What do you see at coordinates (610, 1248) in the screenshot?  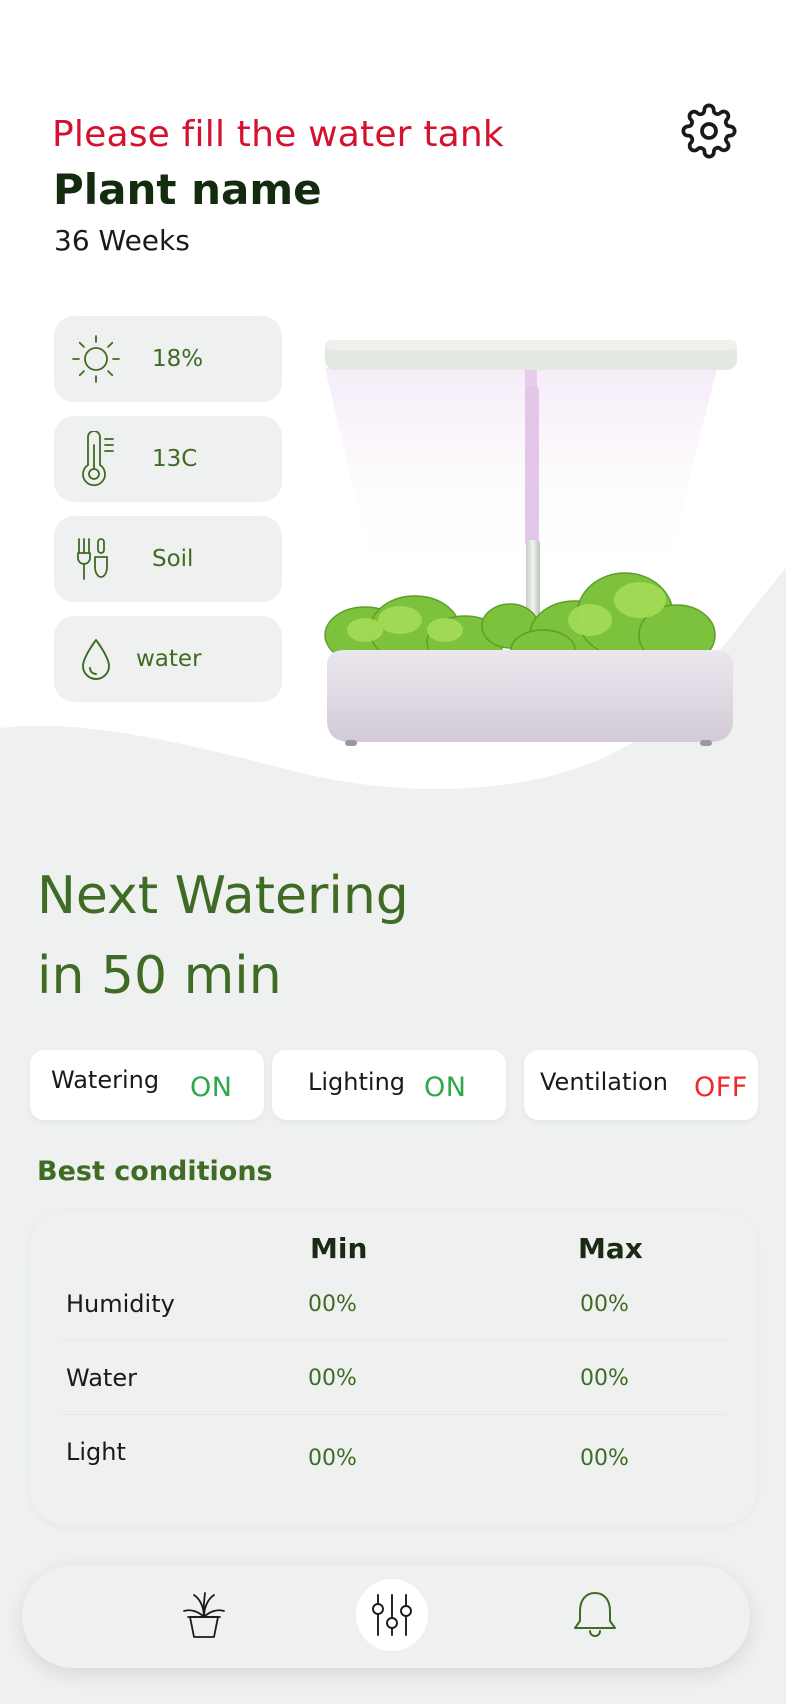 I see `max-column-header: Max` at bounding box center [610, 1248].